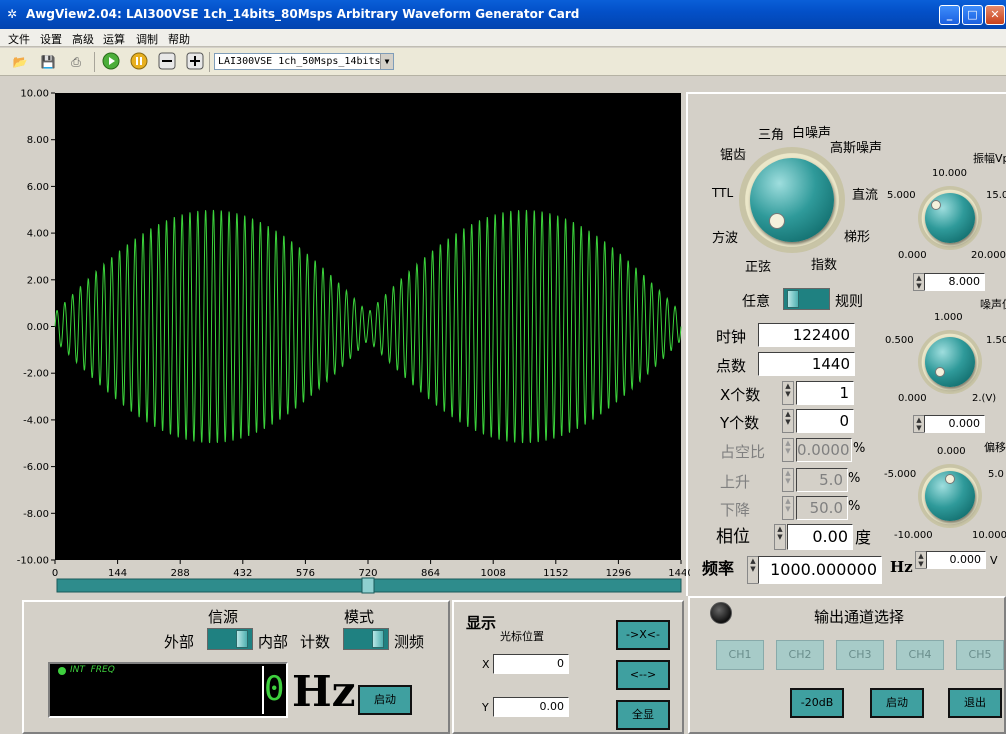 The height and width of the screenshot is (734, 1006). Describe the element at coordinates (195, 62) in the screenshot. I see `zoom-in-icon` at that location.